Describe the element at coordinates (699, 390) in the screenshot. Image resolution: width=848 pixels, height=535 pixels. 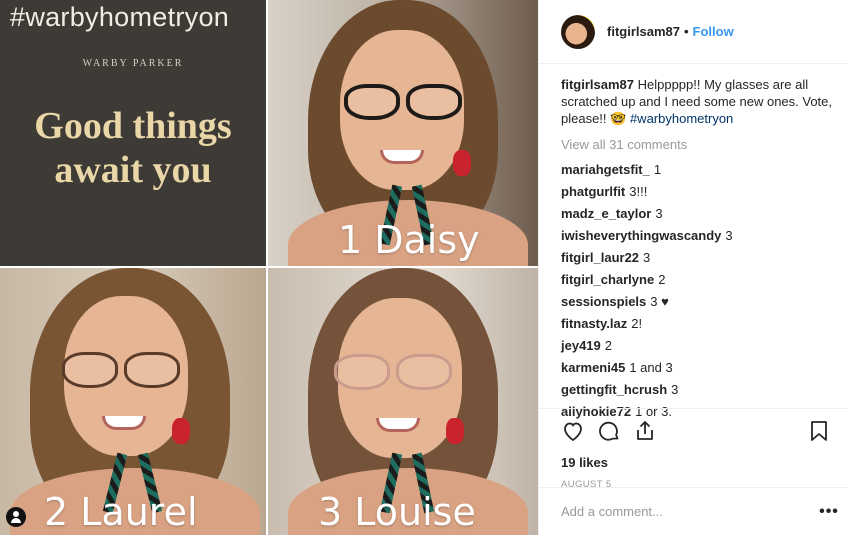
I see `comment-row: gettingfit_hcrush 3` at that location.